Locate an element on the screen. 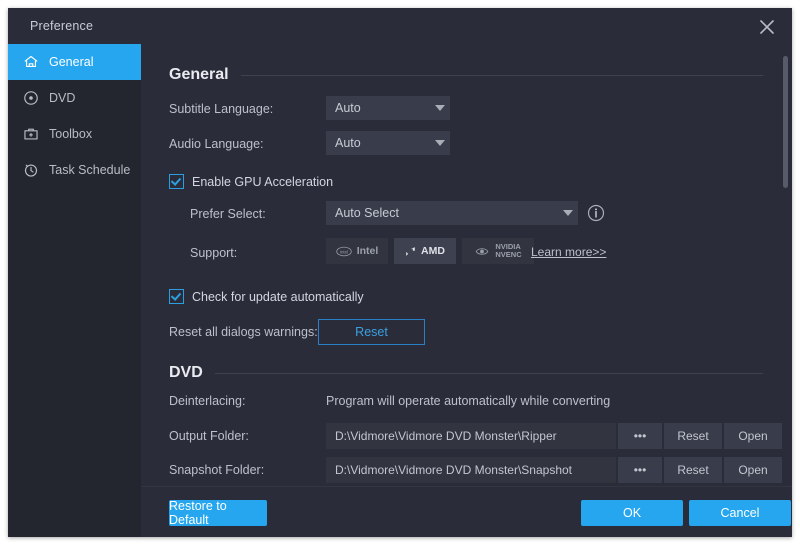 Image resolution: width=800 pixels, height=545 pixels. subtitle-language-select: Auto is located at coordinates (388, 108).